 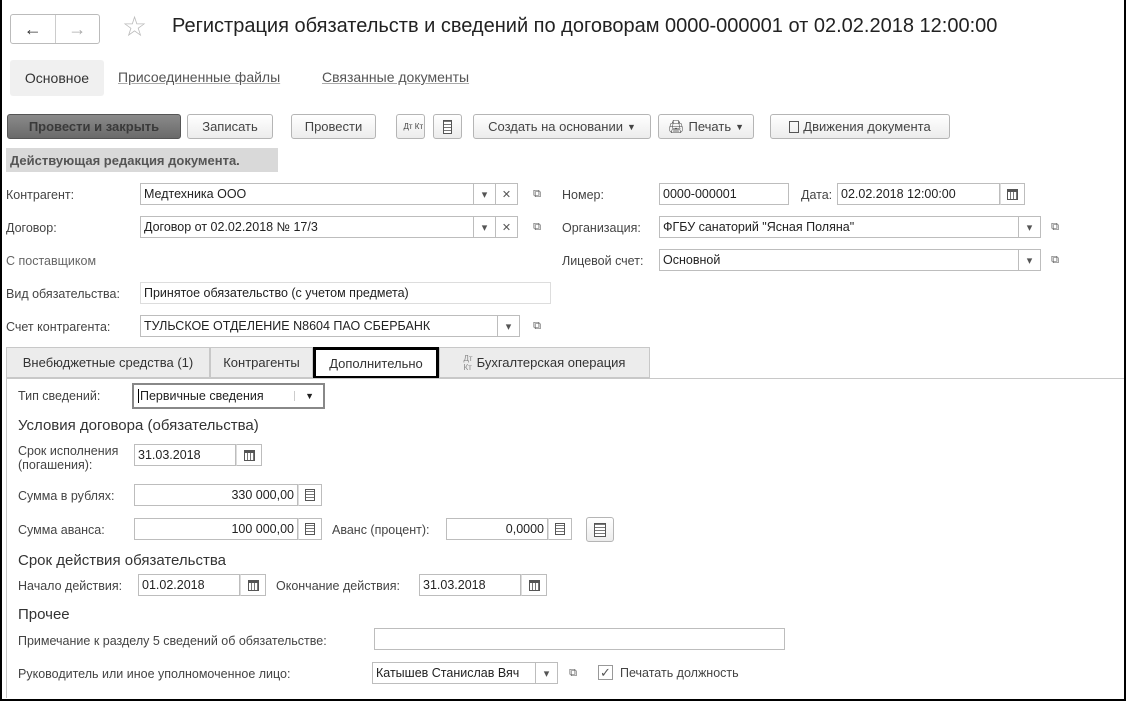 I want to click on print-label: Печать, so click(x=710, y=126).